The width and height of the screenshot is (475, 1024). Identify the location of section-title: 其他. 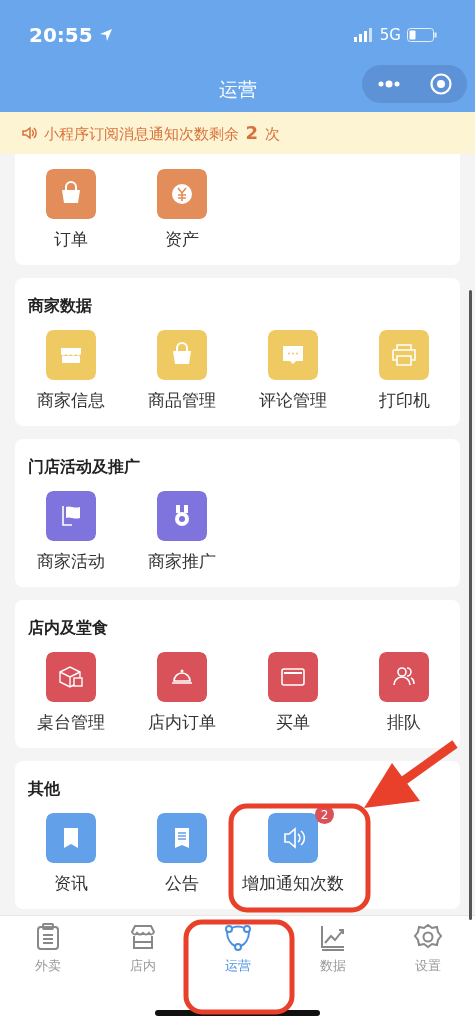
(44, 789).